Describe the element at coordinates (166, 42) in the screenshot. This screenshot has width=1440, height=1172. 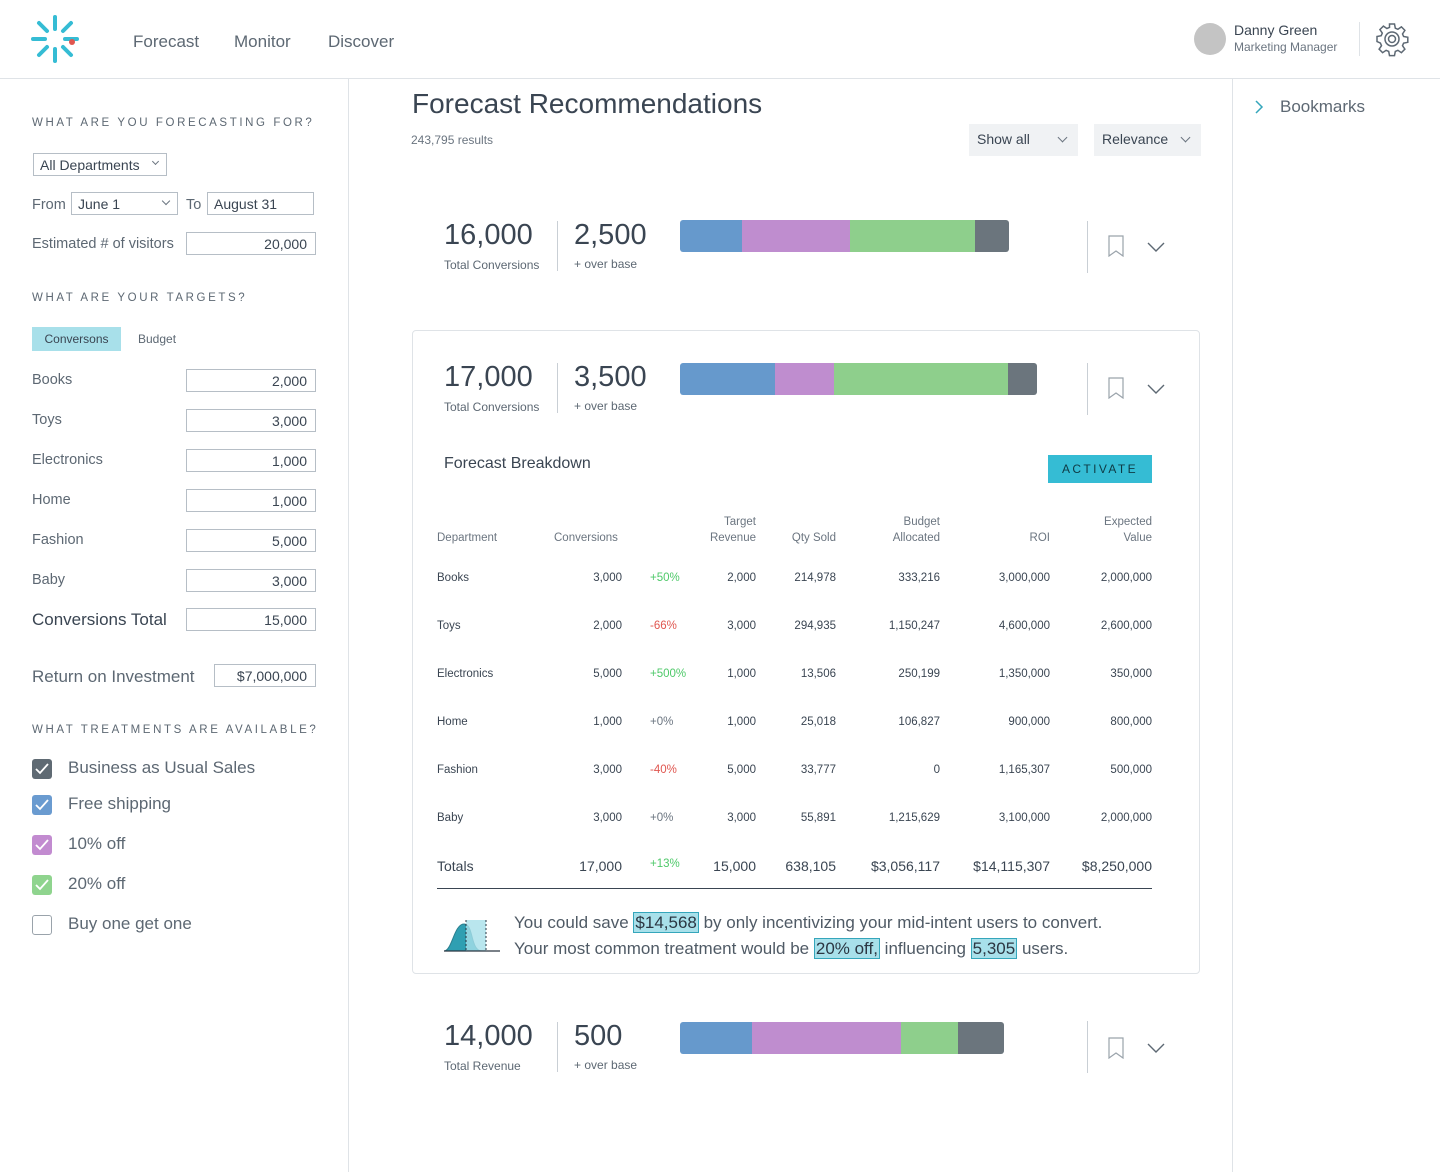
I see `nav-forecast: Forecast` at that location.